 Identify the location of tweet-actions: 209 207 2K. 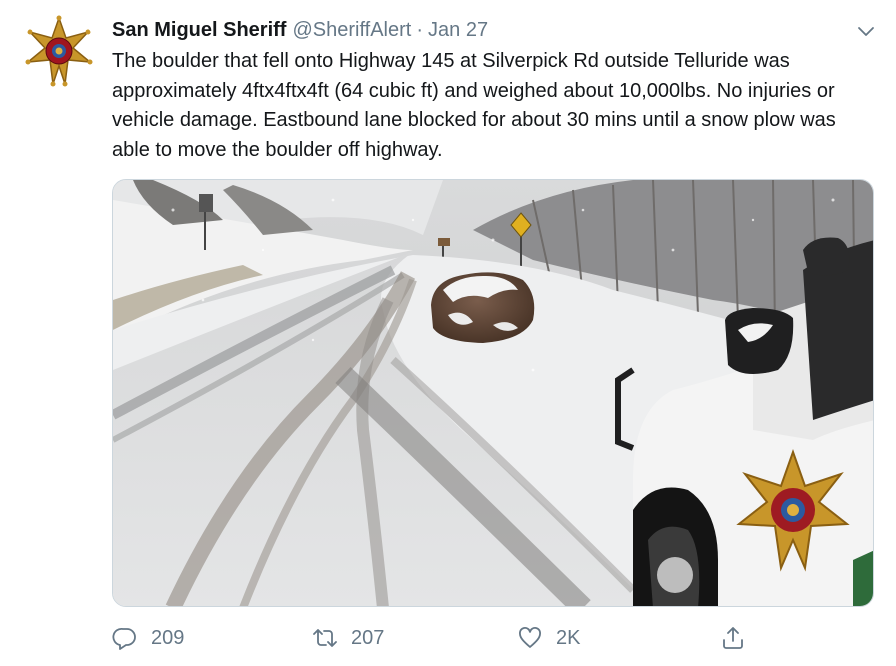
(432, 638).